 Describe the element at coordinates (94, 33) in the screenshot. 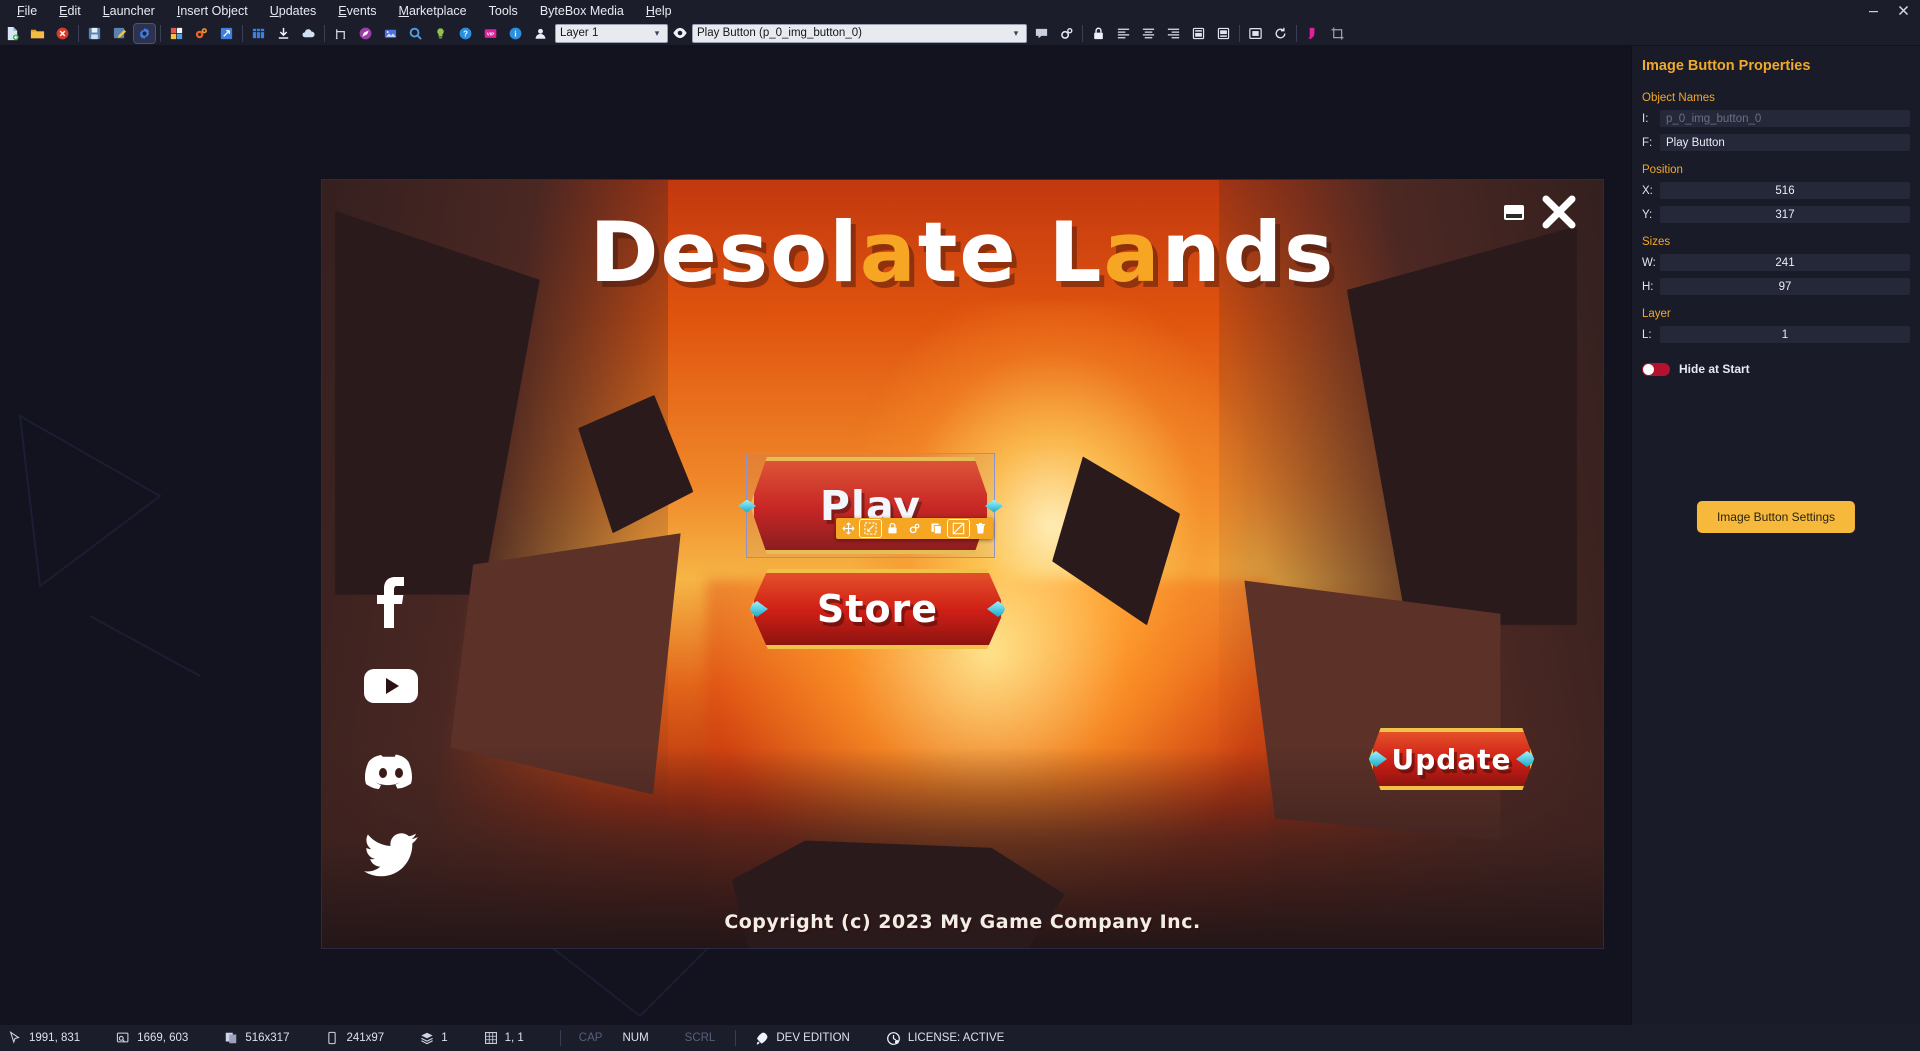

I see `save-project-icon` at that location.